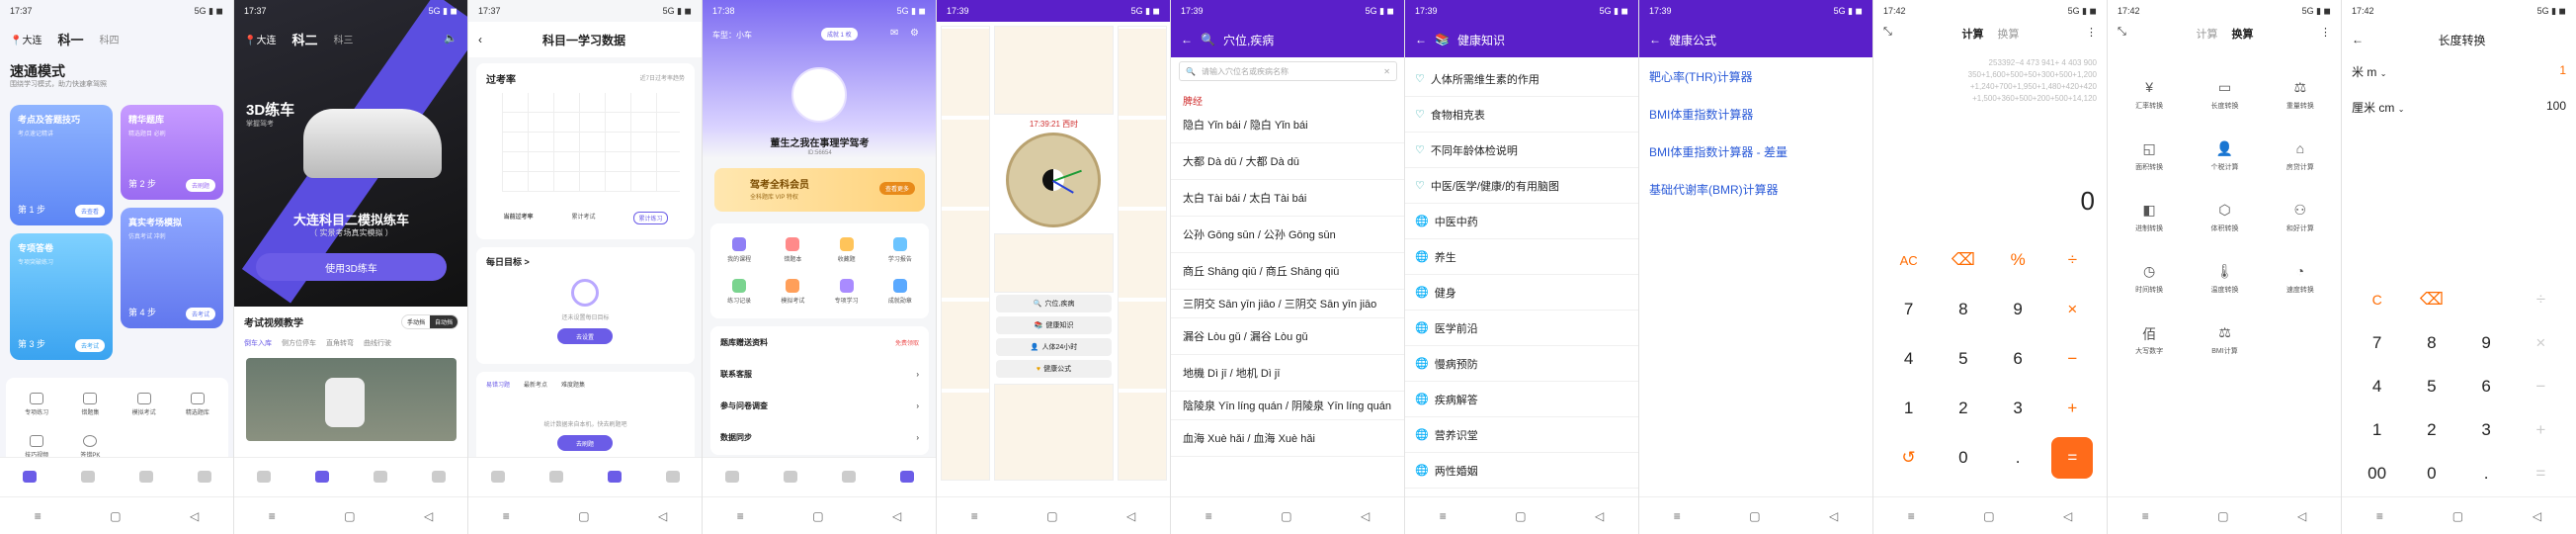 Image resolution: width=2576 pixels, height=534 pixels. What do you see at coordinates (450, 38) in the screenshot?
I see `sound-icon: 🔈` at bounding box center [450, 38].